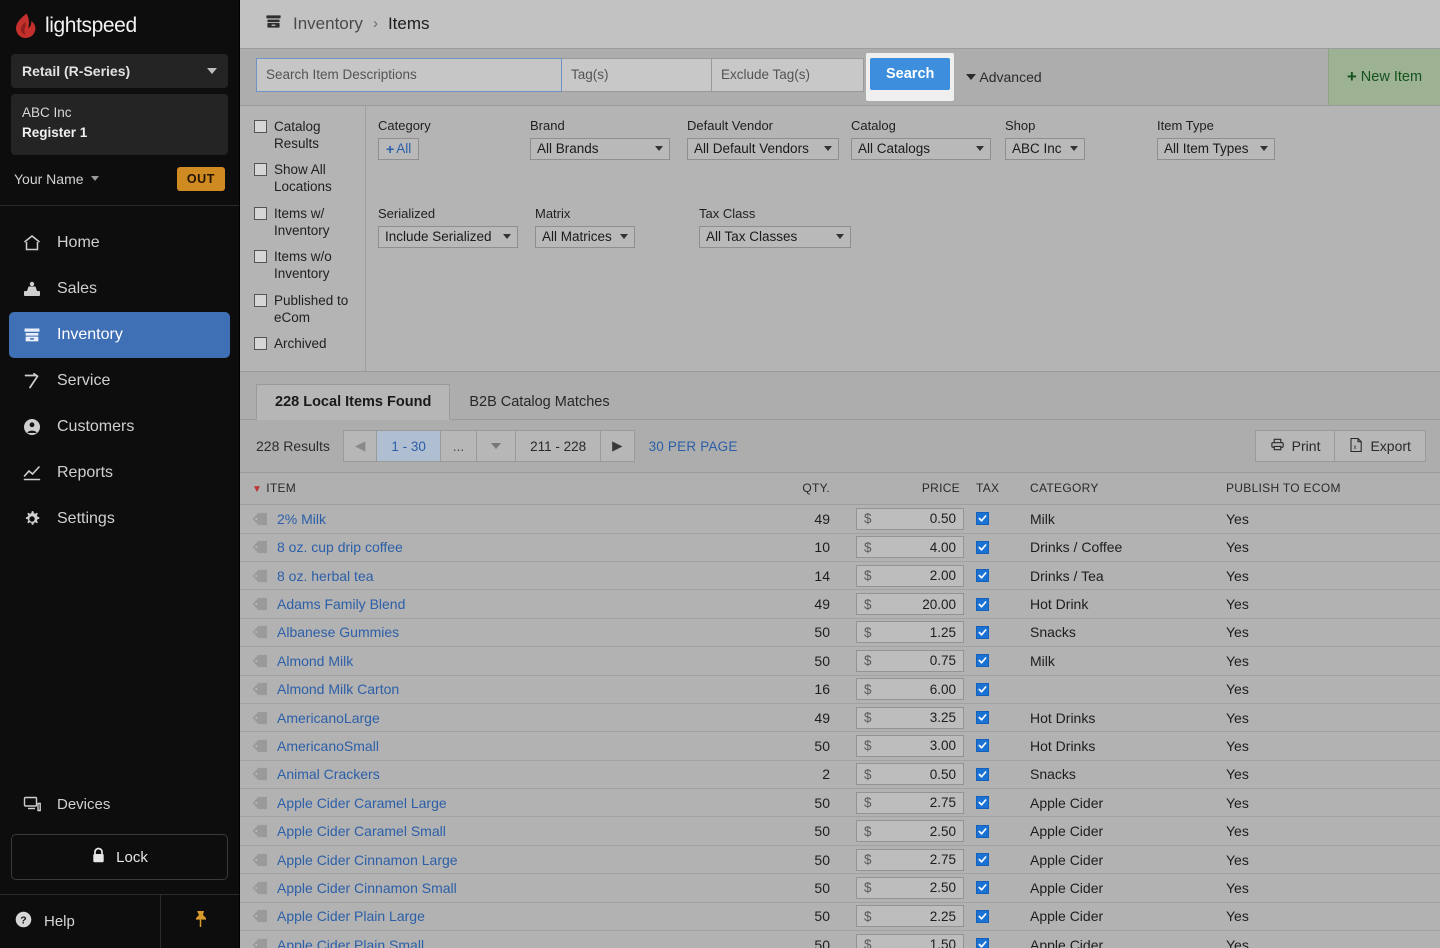 This screenshot has height=948, width=1440. Describe the element at coordinates (328, 24) in the screenshot. I see `breadcrumb-root: Inventory` at that location.